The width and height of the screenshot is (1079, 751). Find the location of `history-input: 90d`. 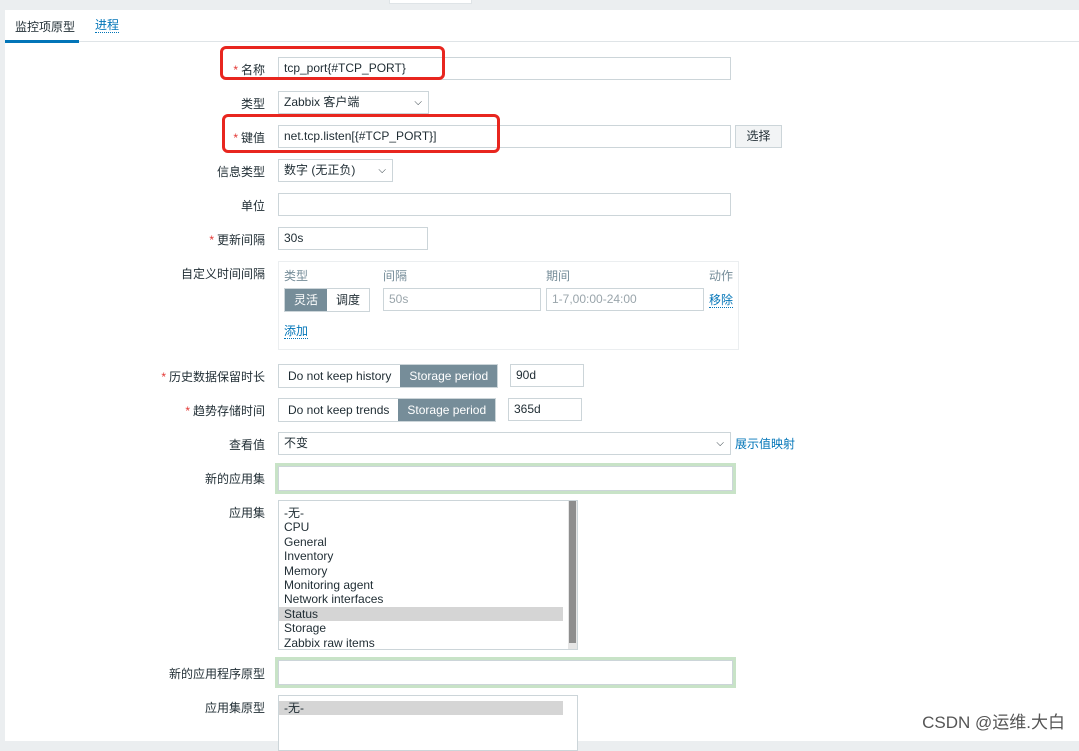

history-input: 90d is located at coordinates (547, 375).